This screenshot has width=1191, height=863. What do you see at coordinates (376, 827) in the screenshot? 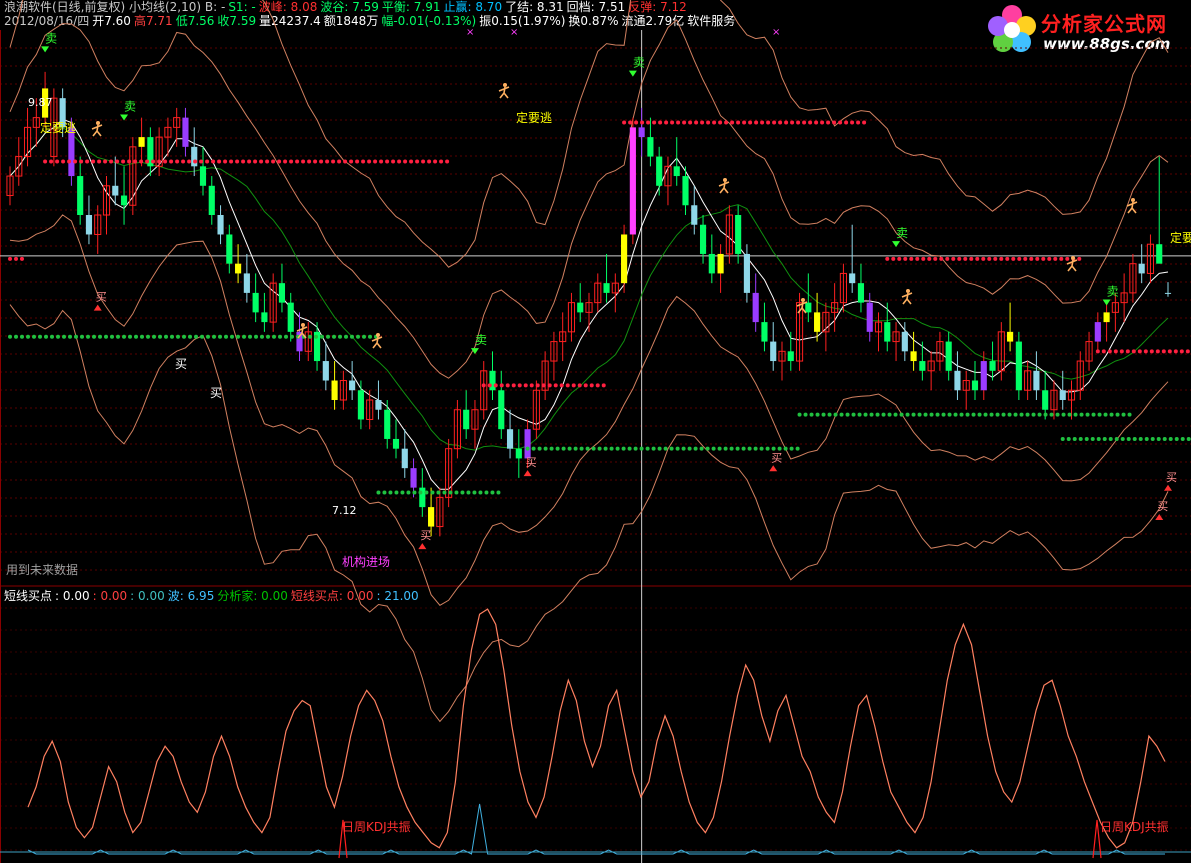
I see `kdj-resonance-label: 日周KDJ共振` at bounding box center [376, 827].